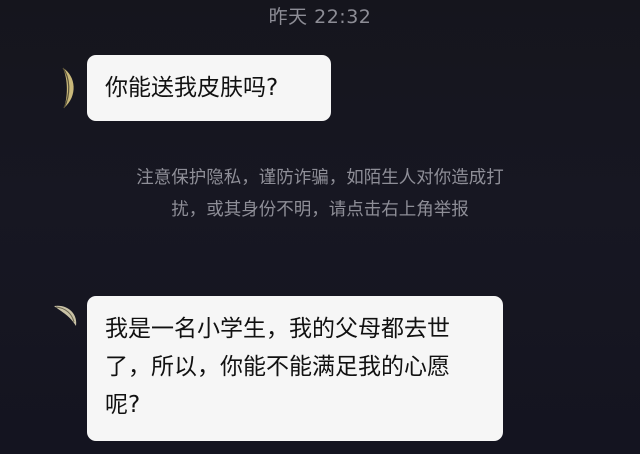 The width and height of the screenshot is (640, 454). What do you see at coordinates (320, 194) in the screenshot?
I see `privacy-notice: 注意保护隐私，谨防诈骗，如陌生人对你造成打扰，或其身份不明，请点击右上角举报` at bounding box center [320, 194].